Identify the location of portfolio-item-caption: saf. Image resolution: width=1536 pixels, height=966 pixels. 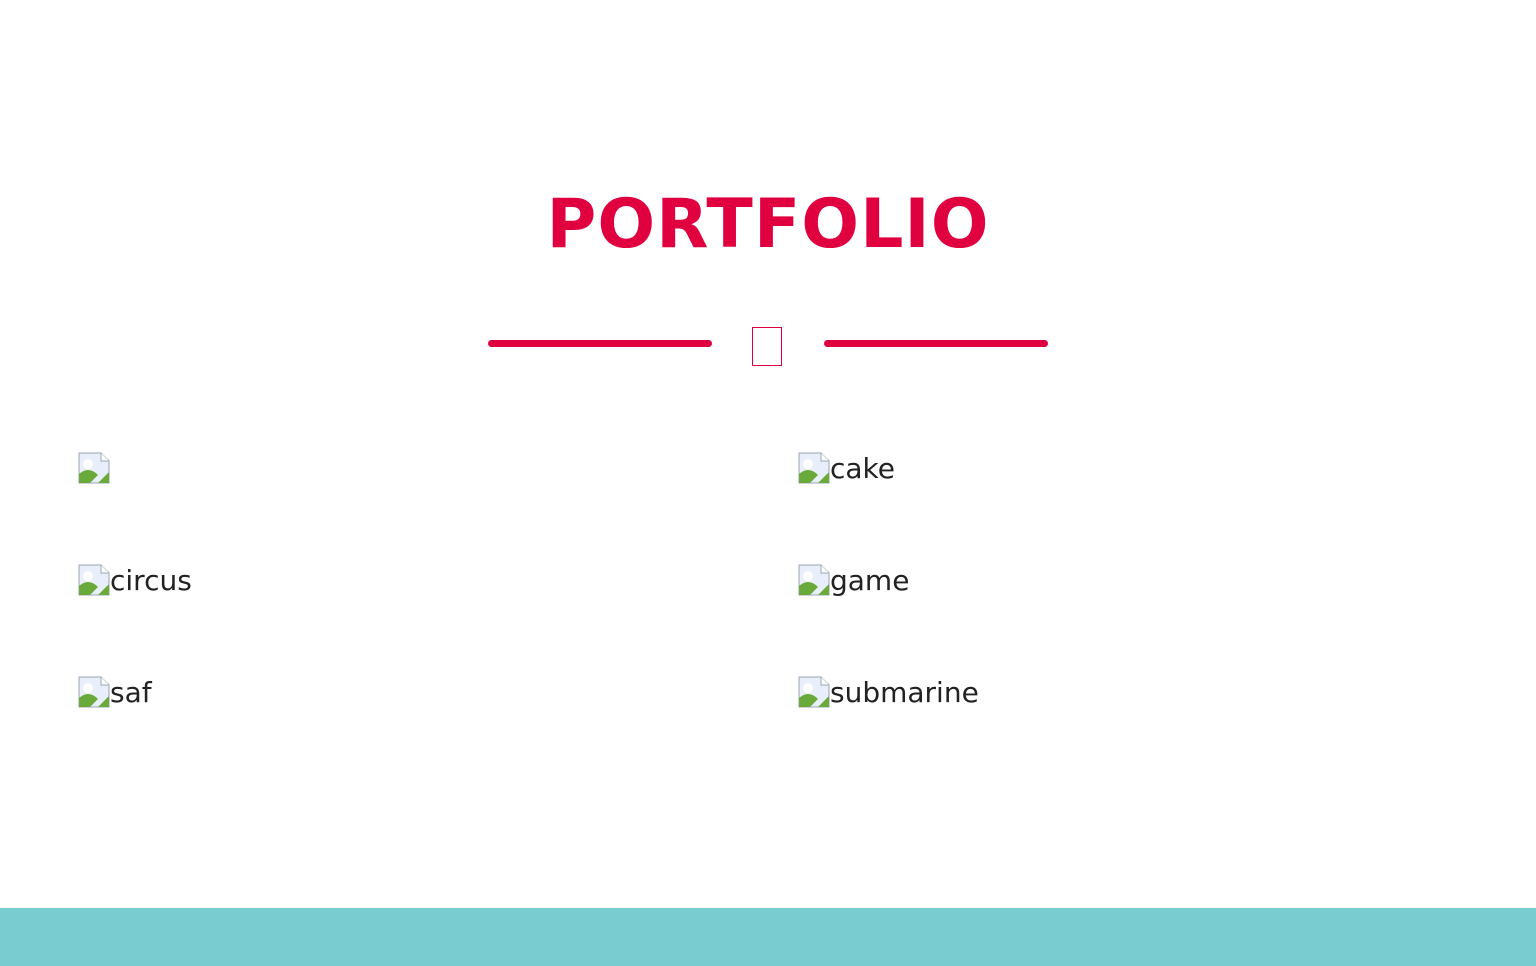
(131, 692).